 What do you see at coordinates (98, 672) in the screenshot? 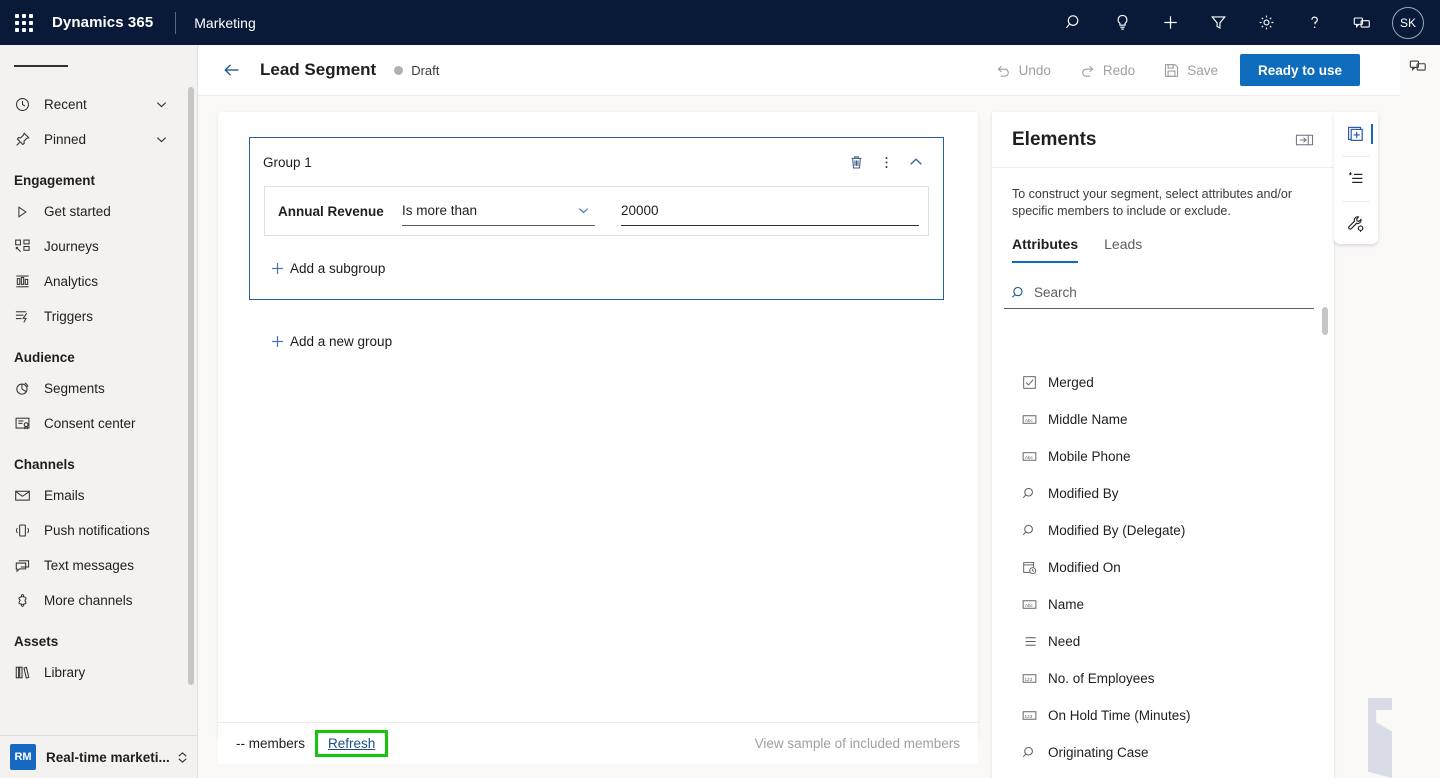
I see `sidebar-item-library: Library` at bounding box center [98, 672].